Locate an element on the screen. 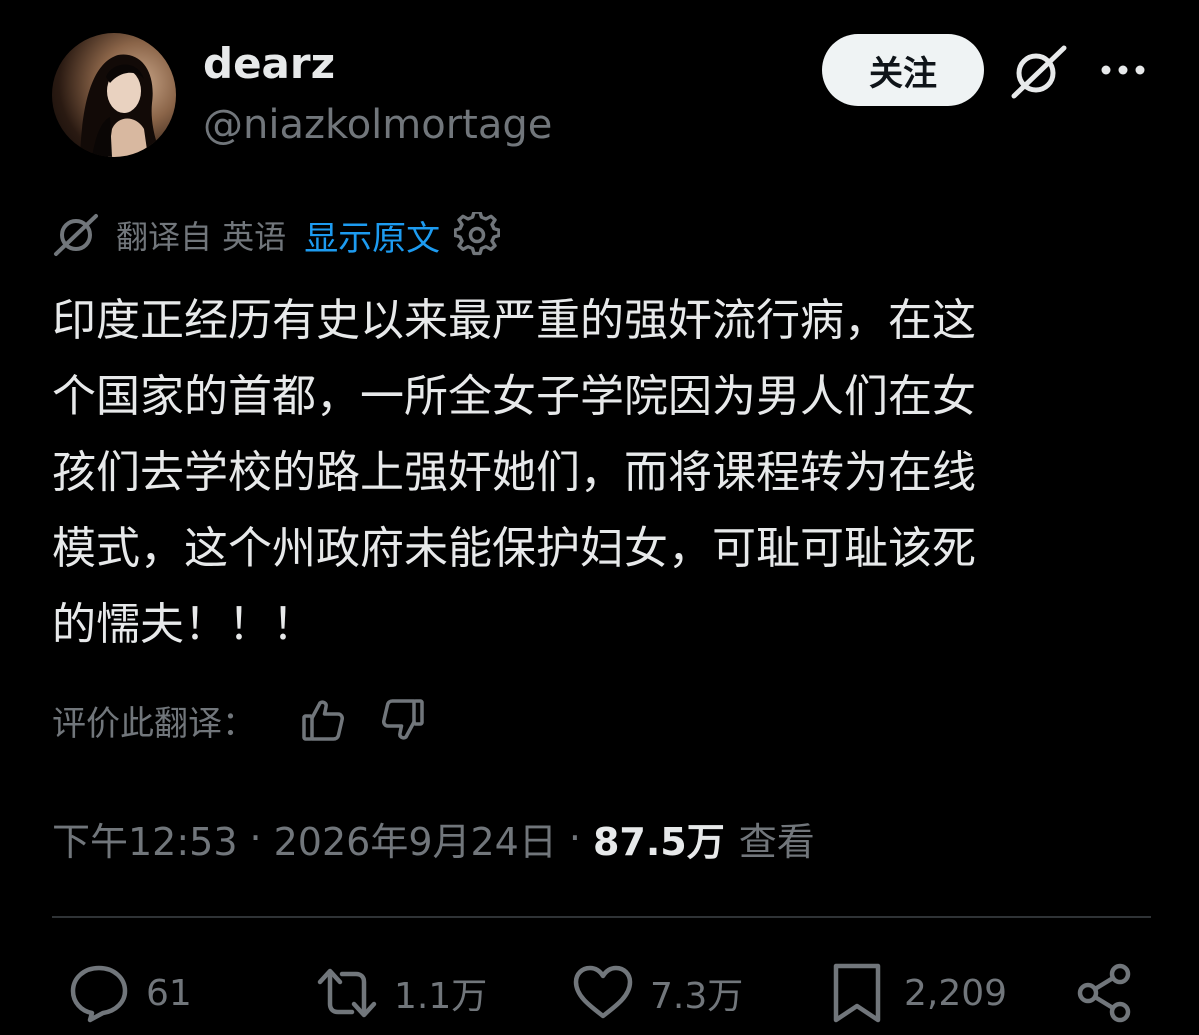 The image size is (1199, 1035). more-horizontal-icon is located at coordinates (1123, 70).